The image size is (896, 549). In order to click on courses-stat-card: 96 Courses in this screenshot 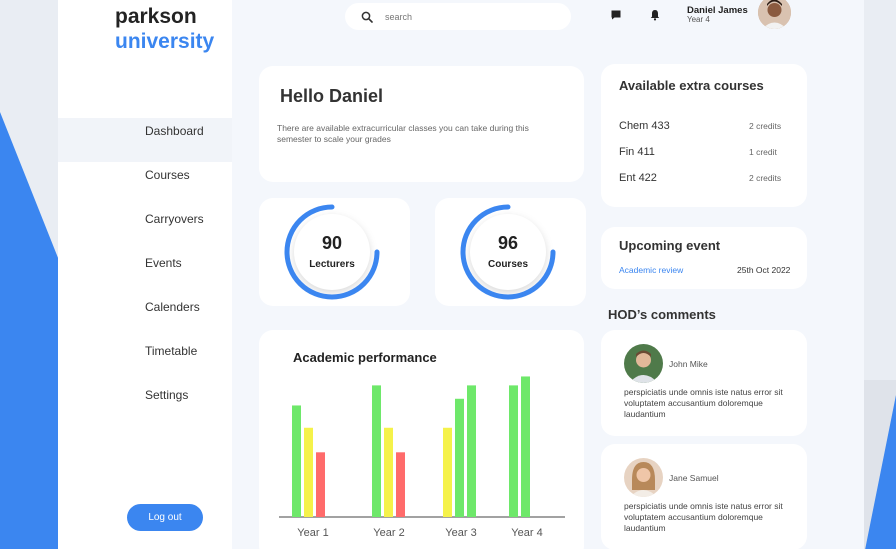, I will do `click(510, 252)`.